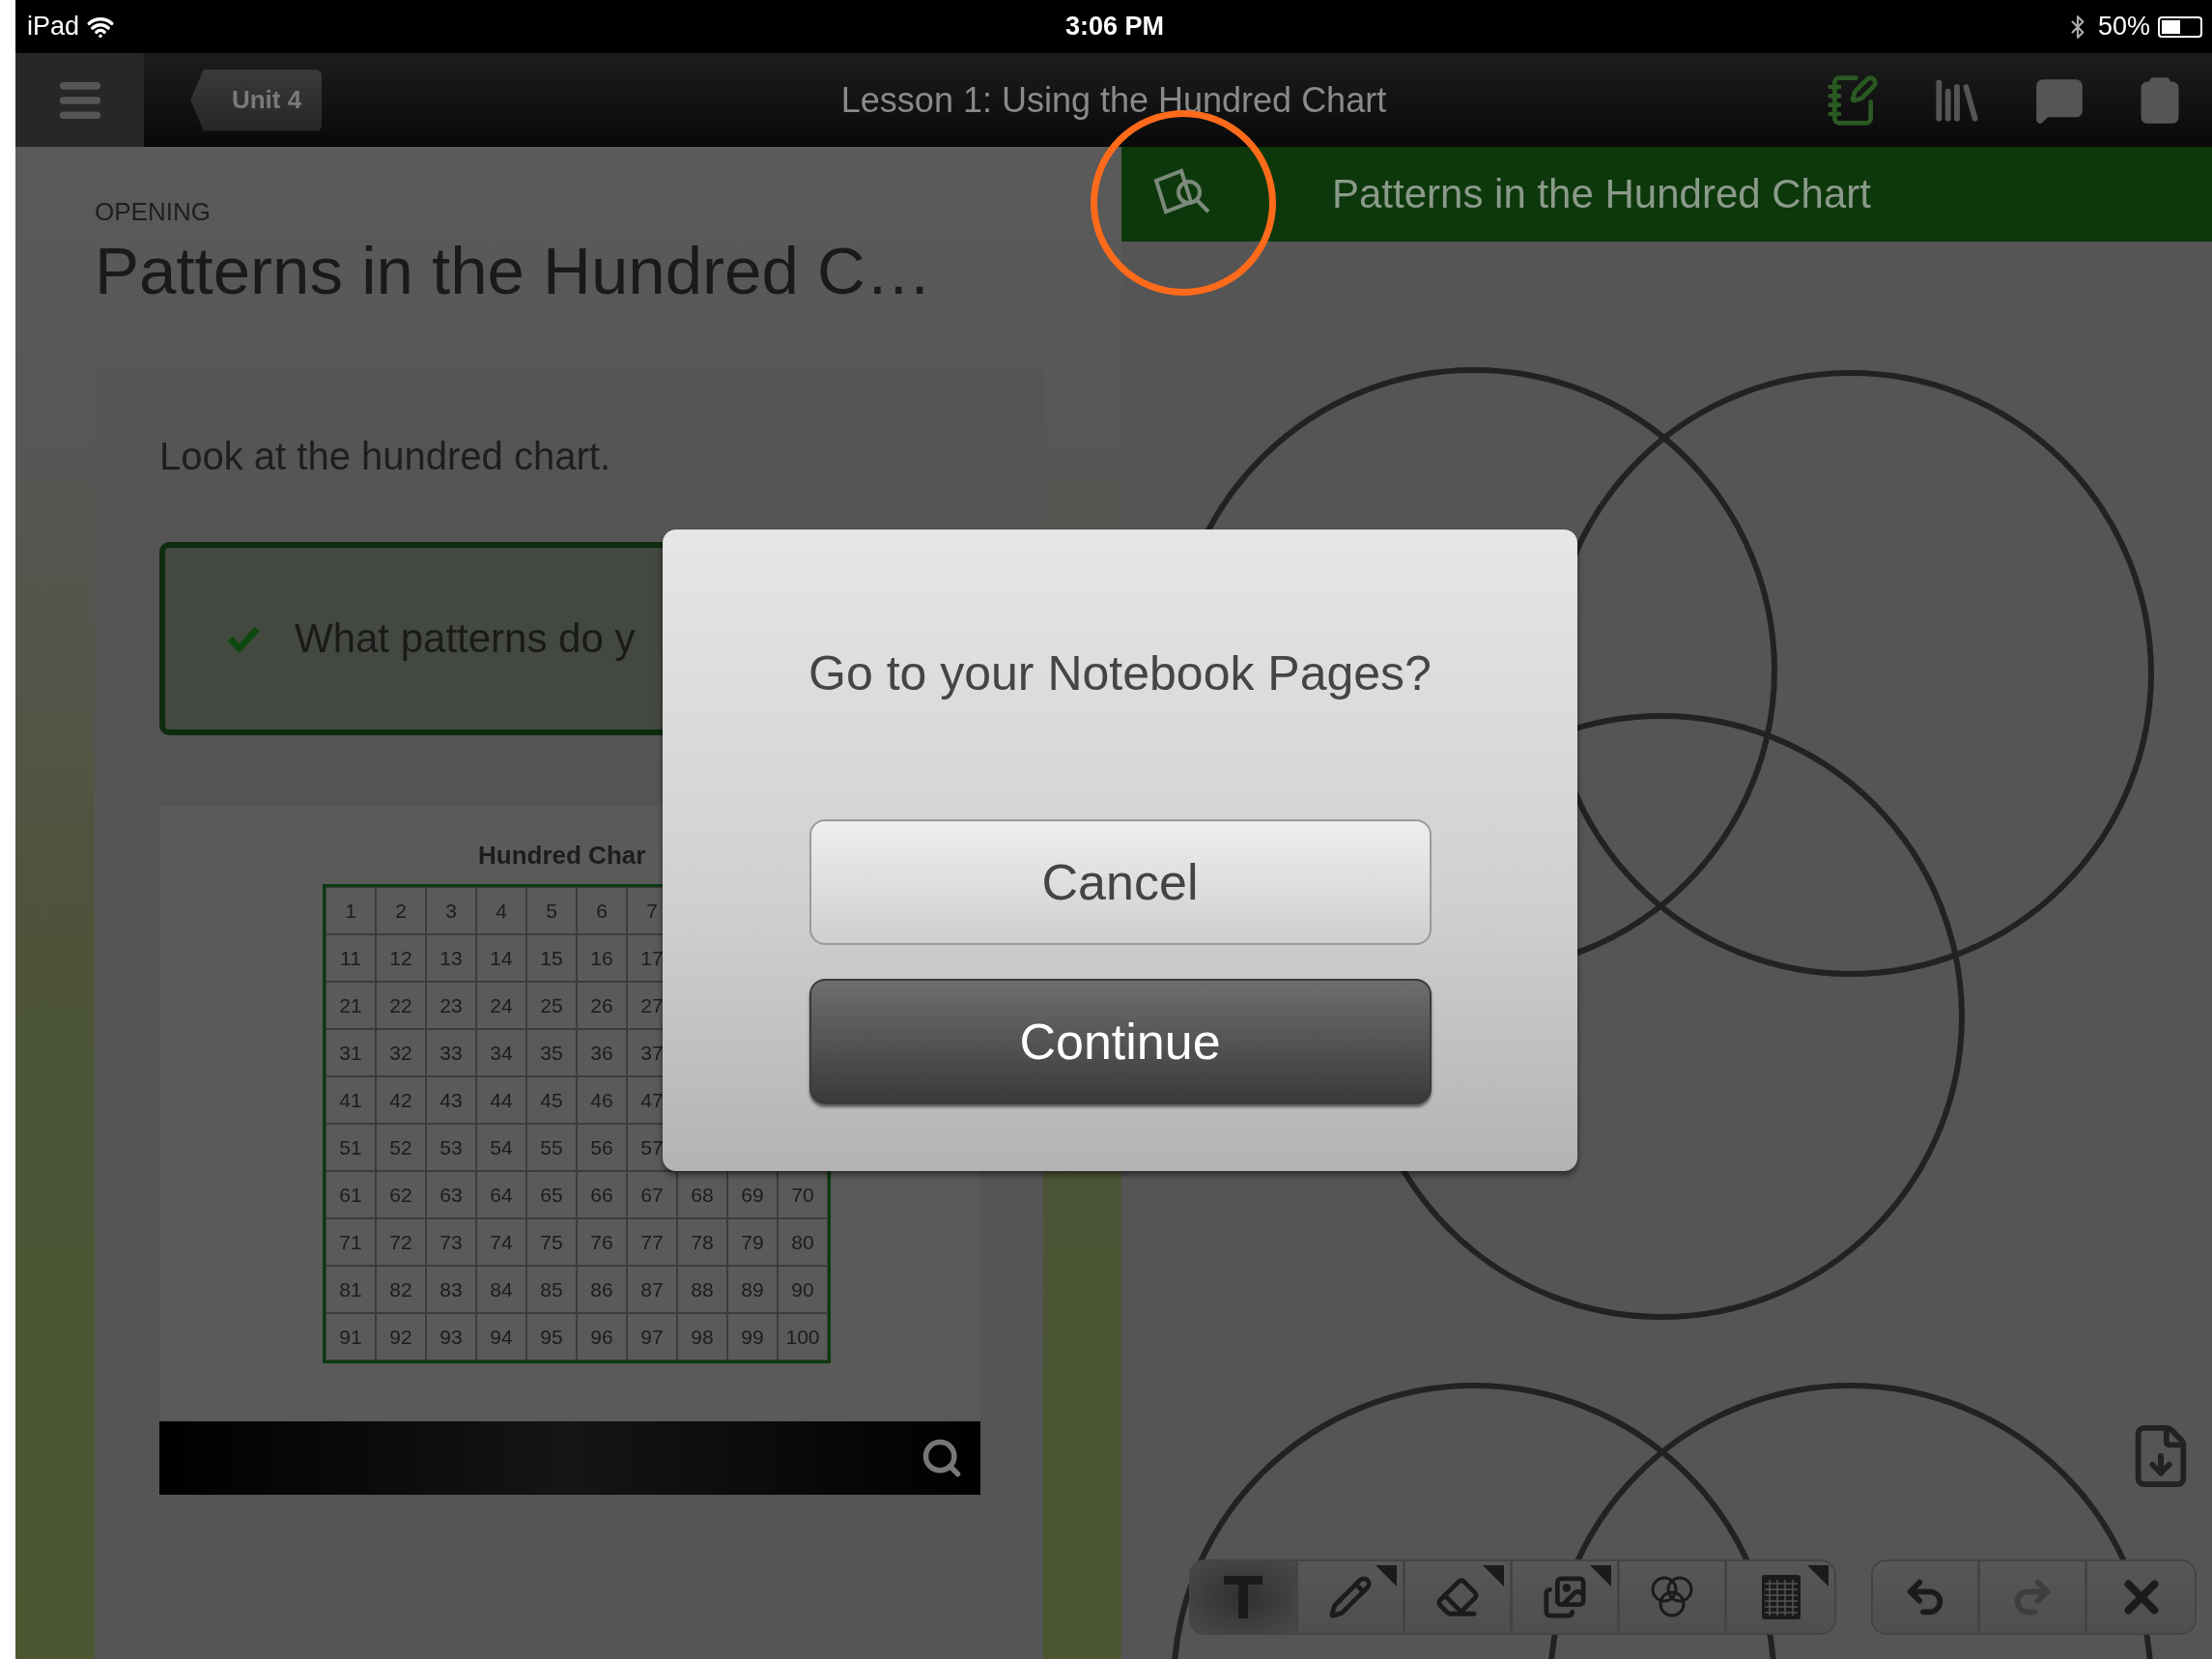 This screenshot has width=2212, height=1659. I want to click on chart-cell: 4, so click(501, 911).